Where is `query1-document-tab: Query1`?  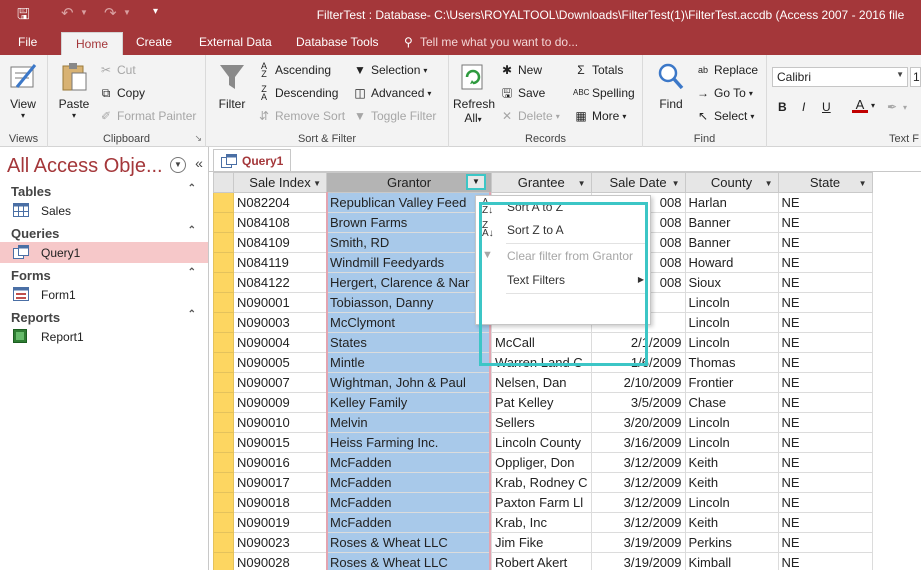
query1-document-tab: Query1 is located at coordinates (252, 160).